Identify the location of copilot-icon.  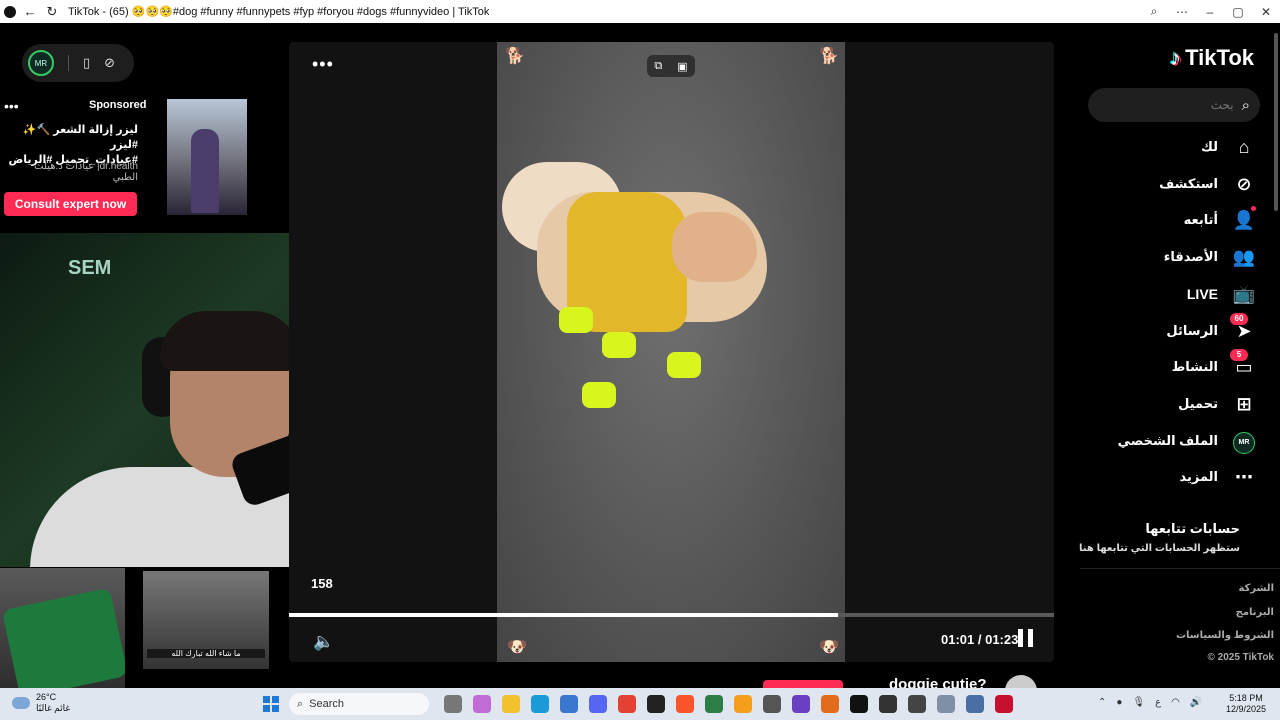
(482, 704).